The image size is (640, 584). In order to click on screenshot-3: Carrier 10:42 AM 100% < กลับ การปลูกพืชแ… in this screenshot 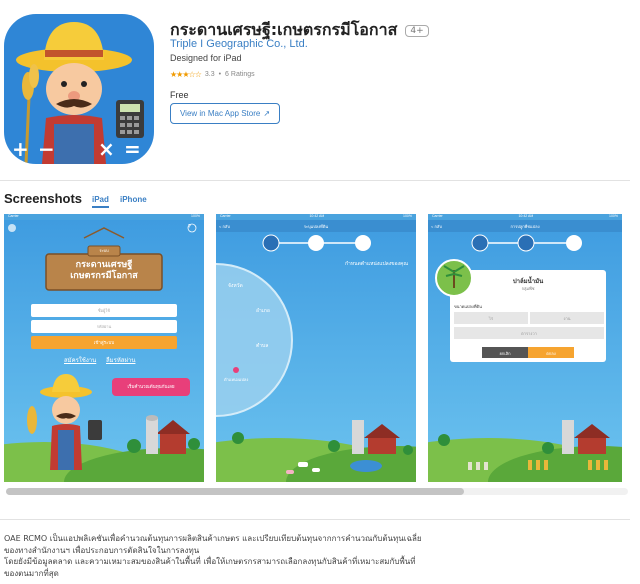, I will do `click(525, 348)`.